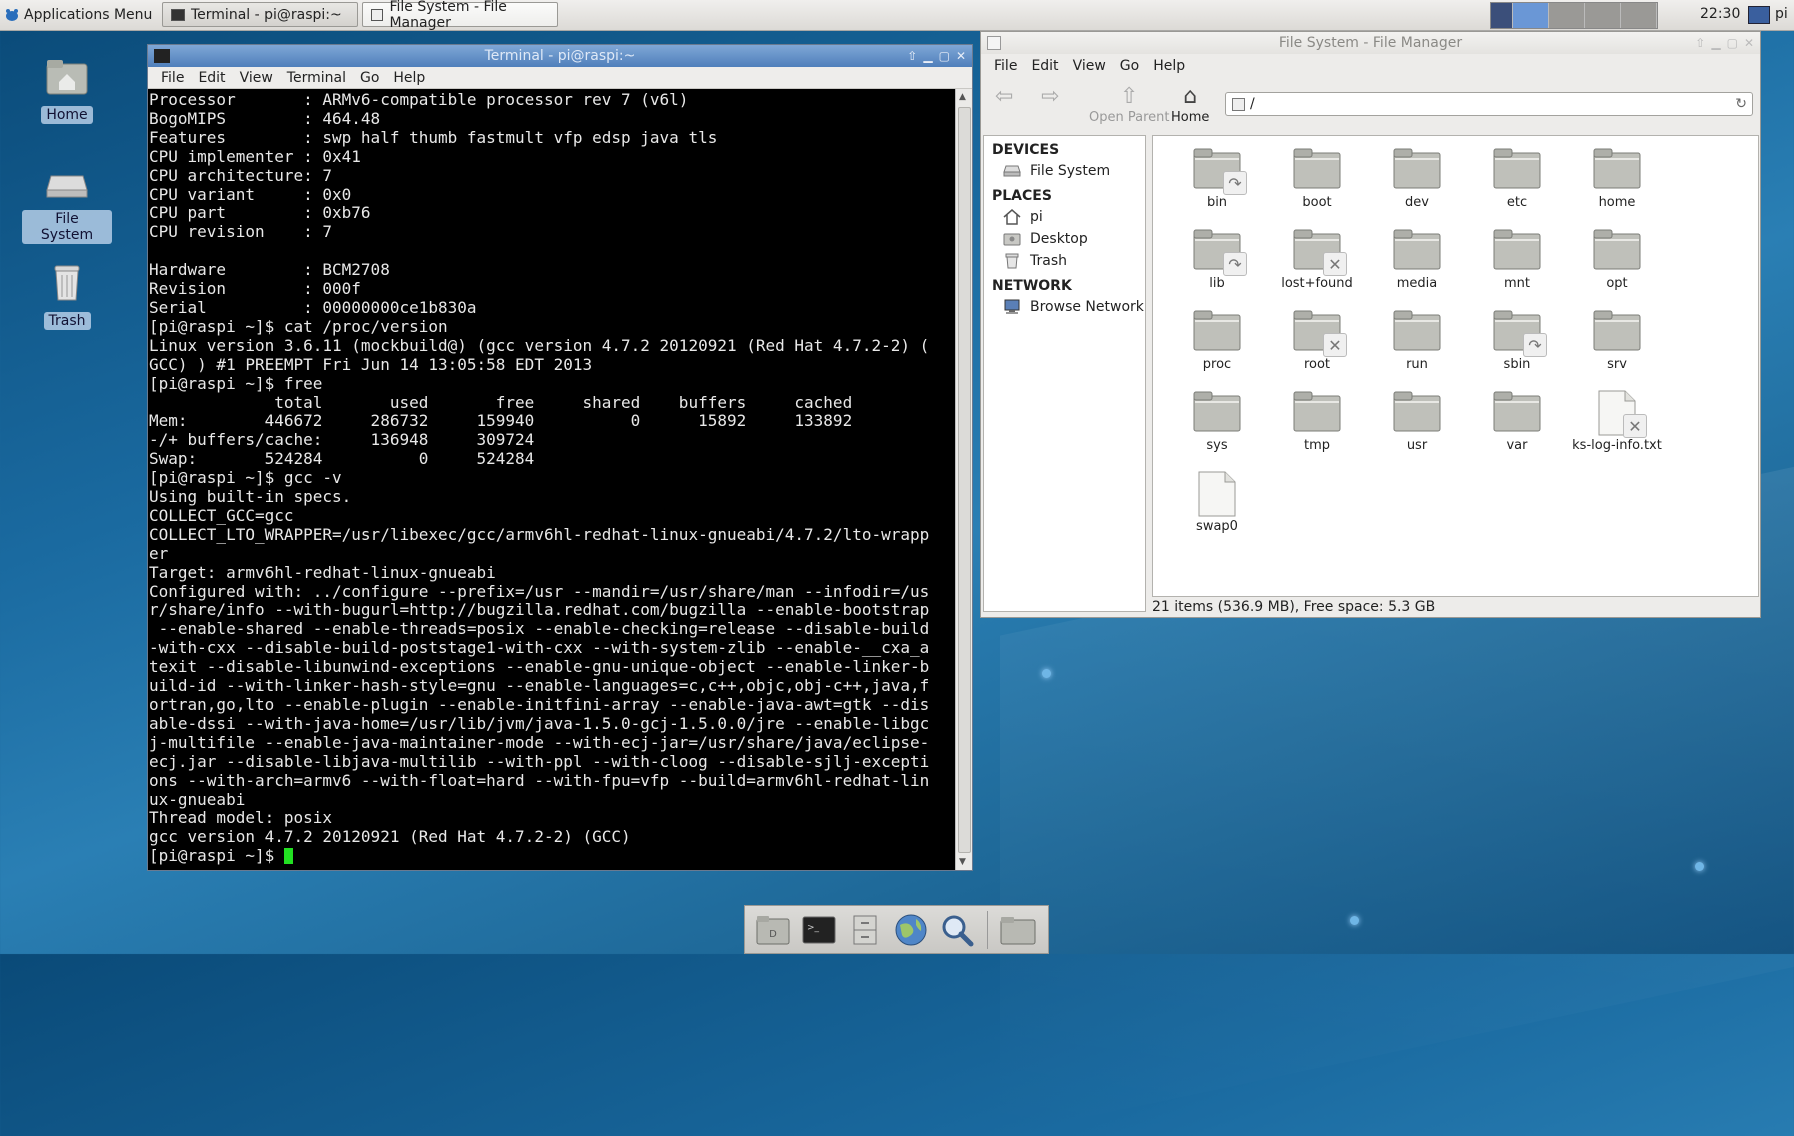 Image resolution: width=1794 pixels, height=1136 pixels. What do you see at coordinates (178, 14) in the screenshot?
I see `terminal-icon` at bounding box center [178, 14].